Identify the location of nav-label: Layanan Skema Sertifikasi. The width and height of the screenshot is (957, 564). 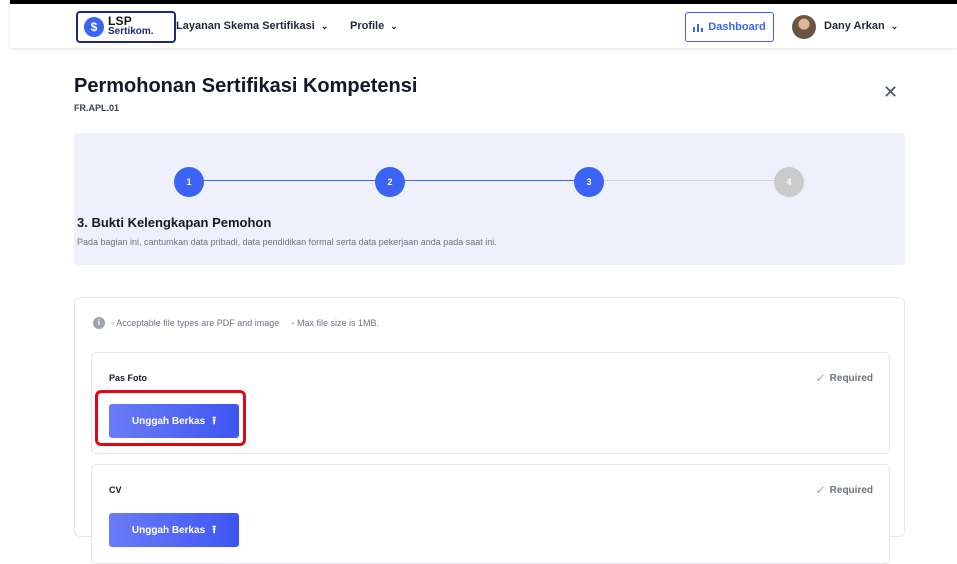
(245, 26).